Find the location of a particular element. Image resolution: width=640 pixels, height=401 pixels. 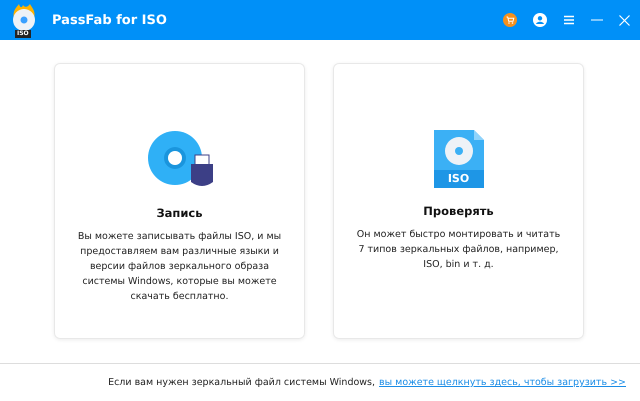

card-description: Он может быстро монтировать и читать 7 типов зеркальных файлов, например, ISO, bin и т. д. is located at coordinates (459, 250).